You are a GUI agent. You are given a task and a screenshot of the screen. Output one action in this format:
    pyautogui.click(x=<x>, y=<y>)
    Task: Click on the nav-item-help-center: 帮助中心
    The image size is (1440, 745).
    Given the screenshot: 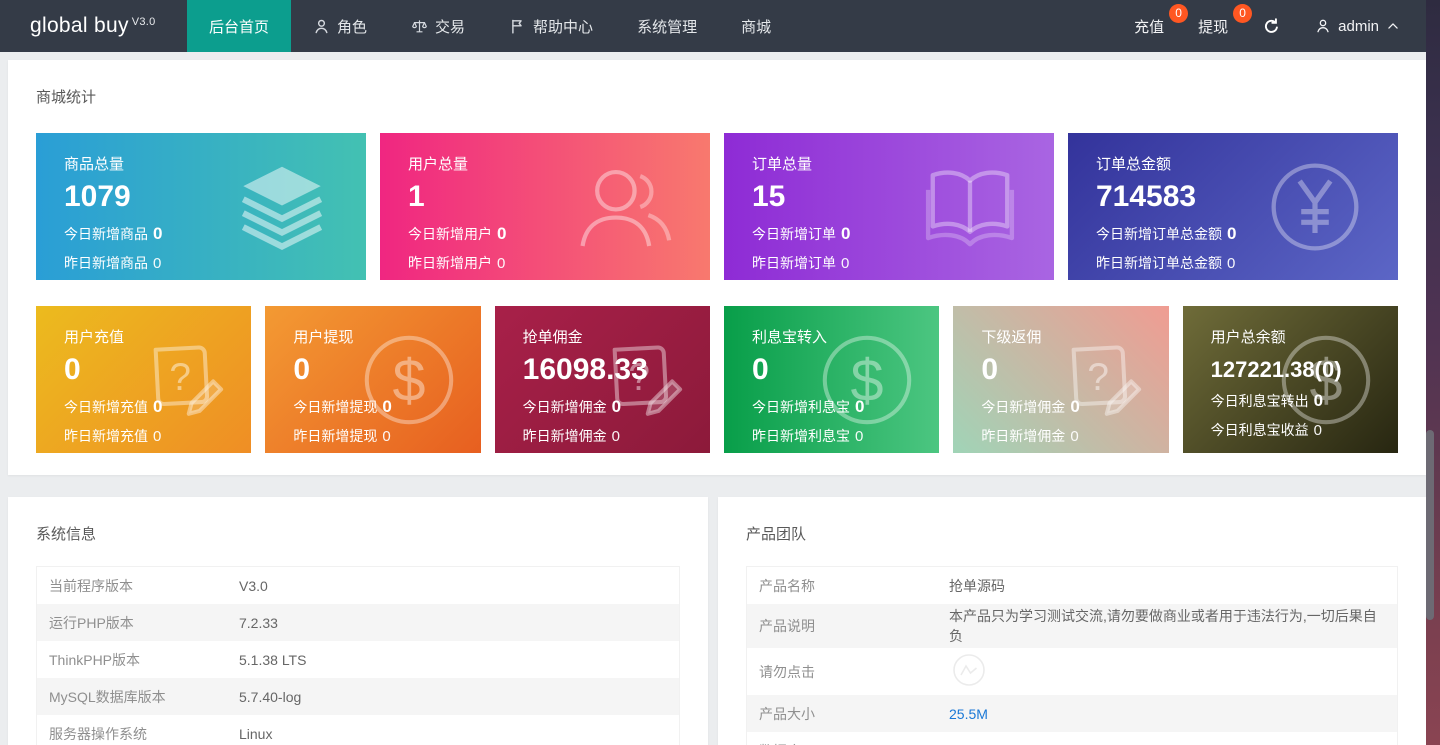 What is the action you would take?
    pyautogui.click(x=551, y=26)
    